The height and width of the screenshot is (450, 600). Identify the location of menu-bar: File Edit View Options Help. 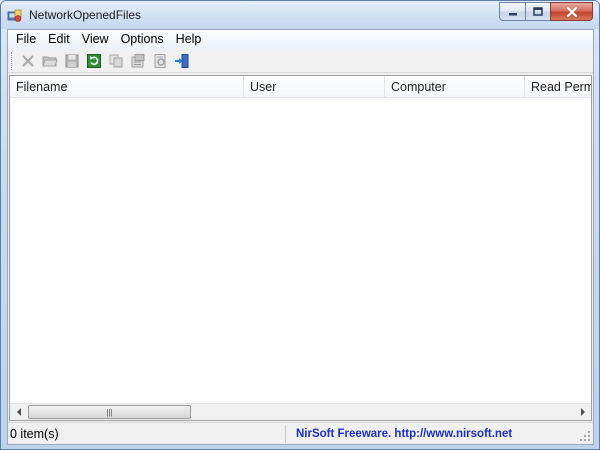
(300, 39).